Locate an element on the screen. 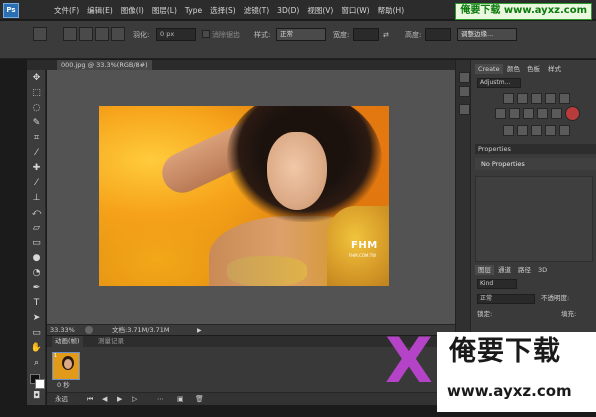 The width and height of the screenshot is (596, 417). menu-3d: 3D(D) is located at coordinates (288, 10).